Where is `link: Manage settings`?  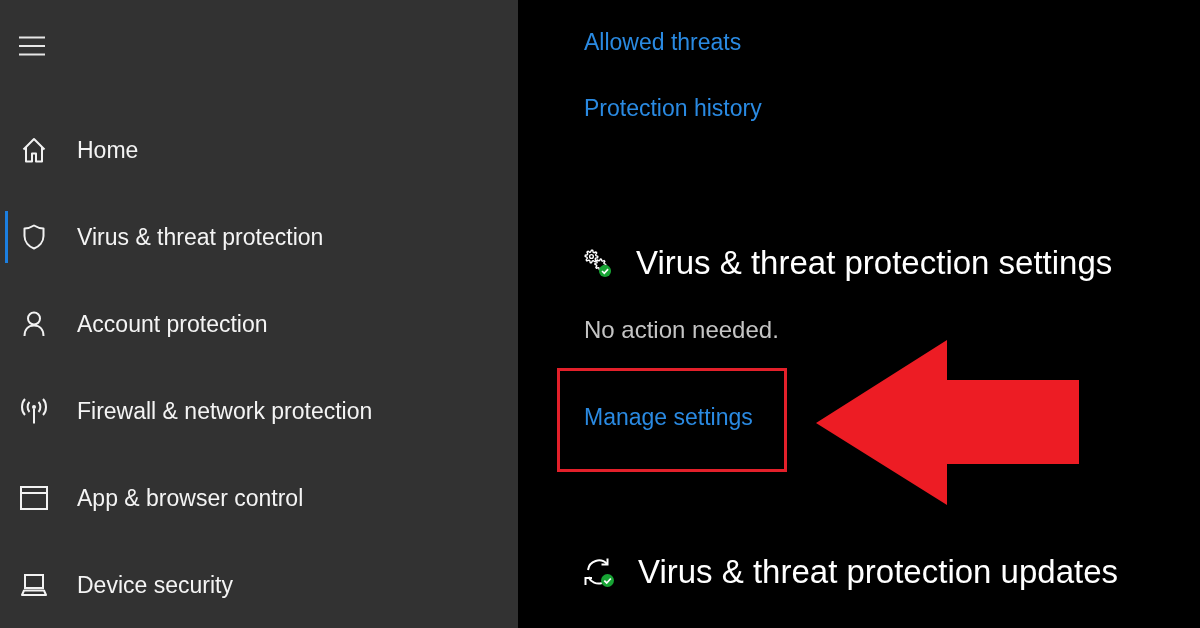
link: Manage settings is located at coordinates (668, 417).